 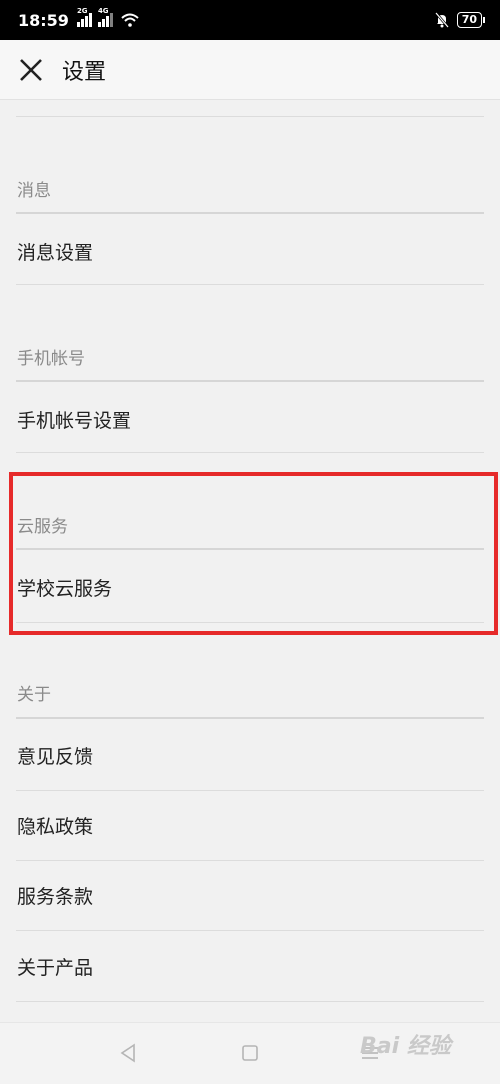 What do you see at coordinates (253, 553) in the screenshot?
I see `highlight-box` at bounding box center [253, 553].